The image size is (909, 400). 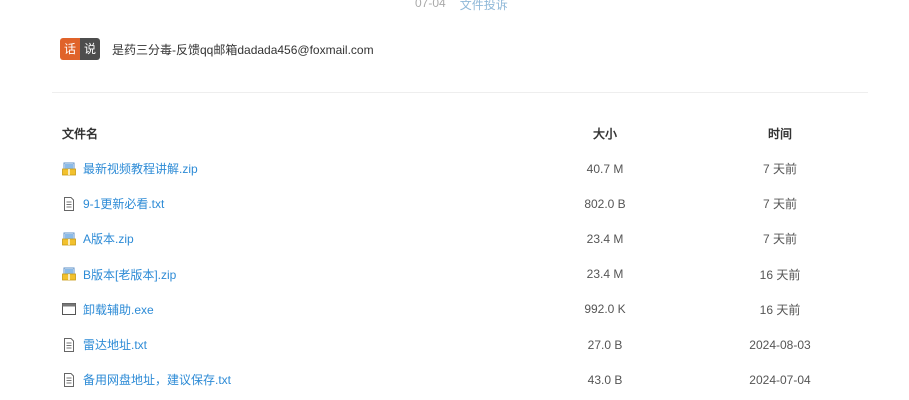 I want to click on file-name-cell: 卸载辅助.exe, so click(x=108, y=309).